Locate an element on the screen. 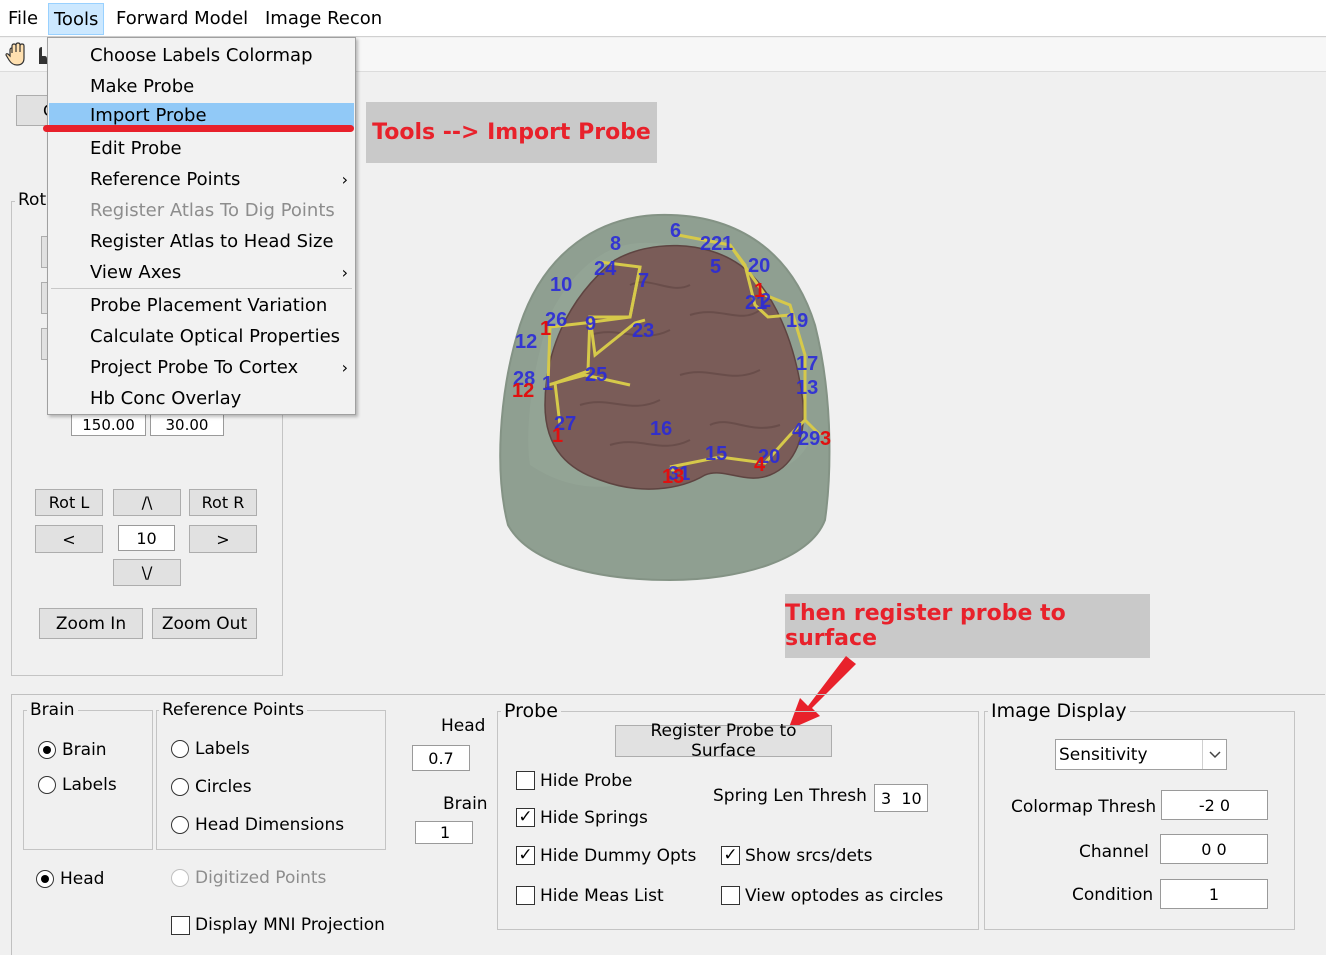 The width and height of the screenshot is (1326, 955). annotation-register-probe: Then register probe to surface is located at coordinates (967, 626).